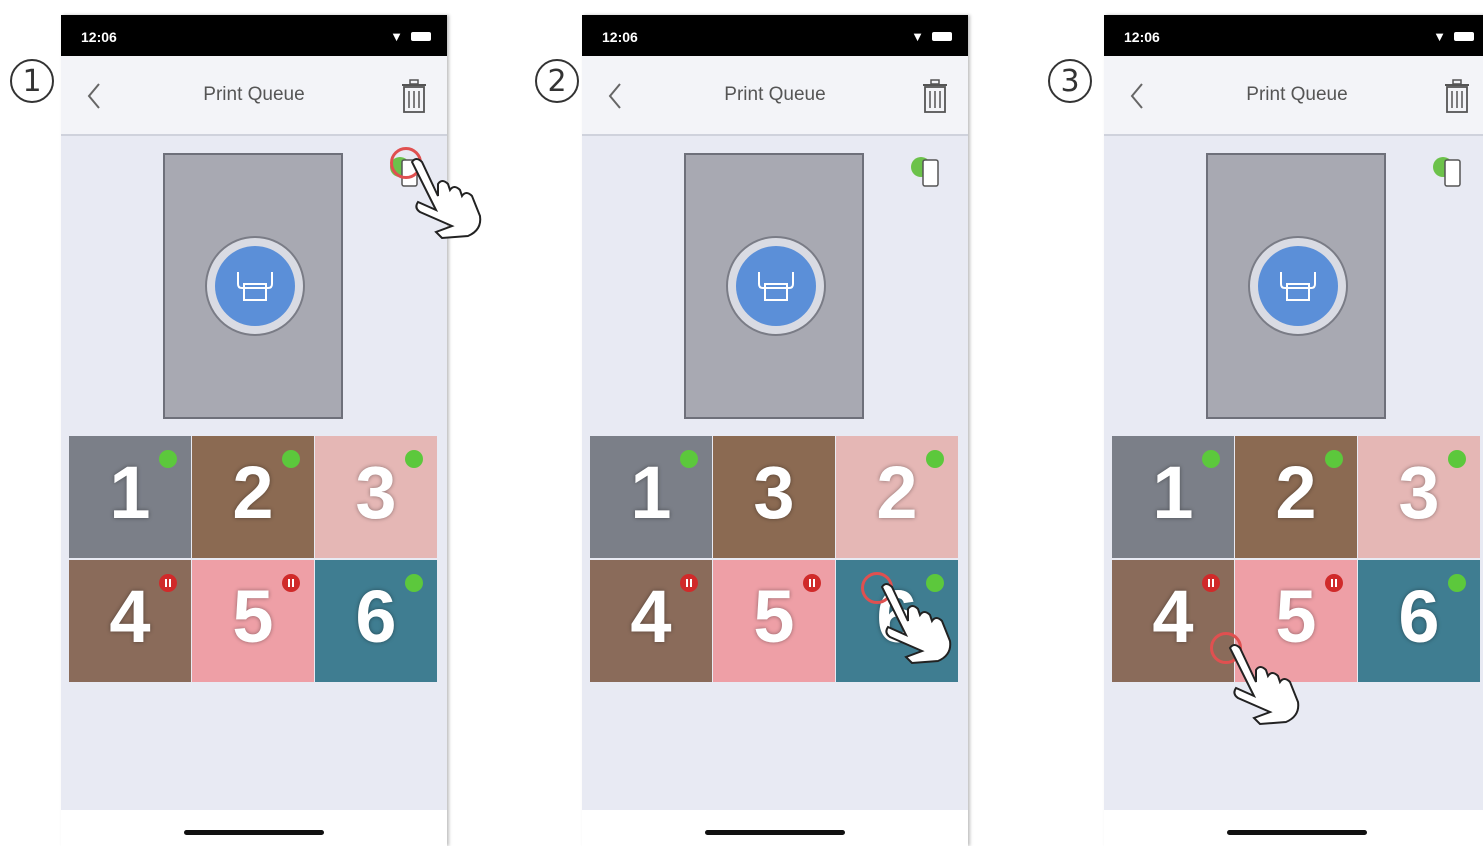  I want to click on queue-grid: 123 456, so click(254, 560).